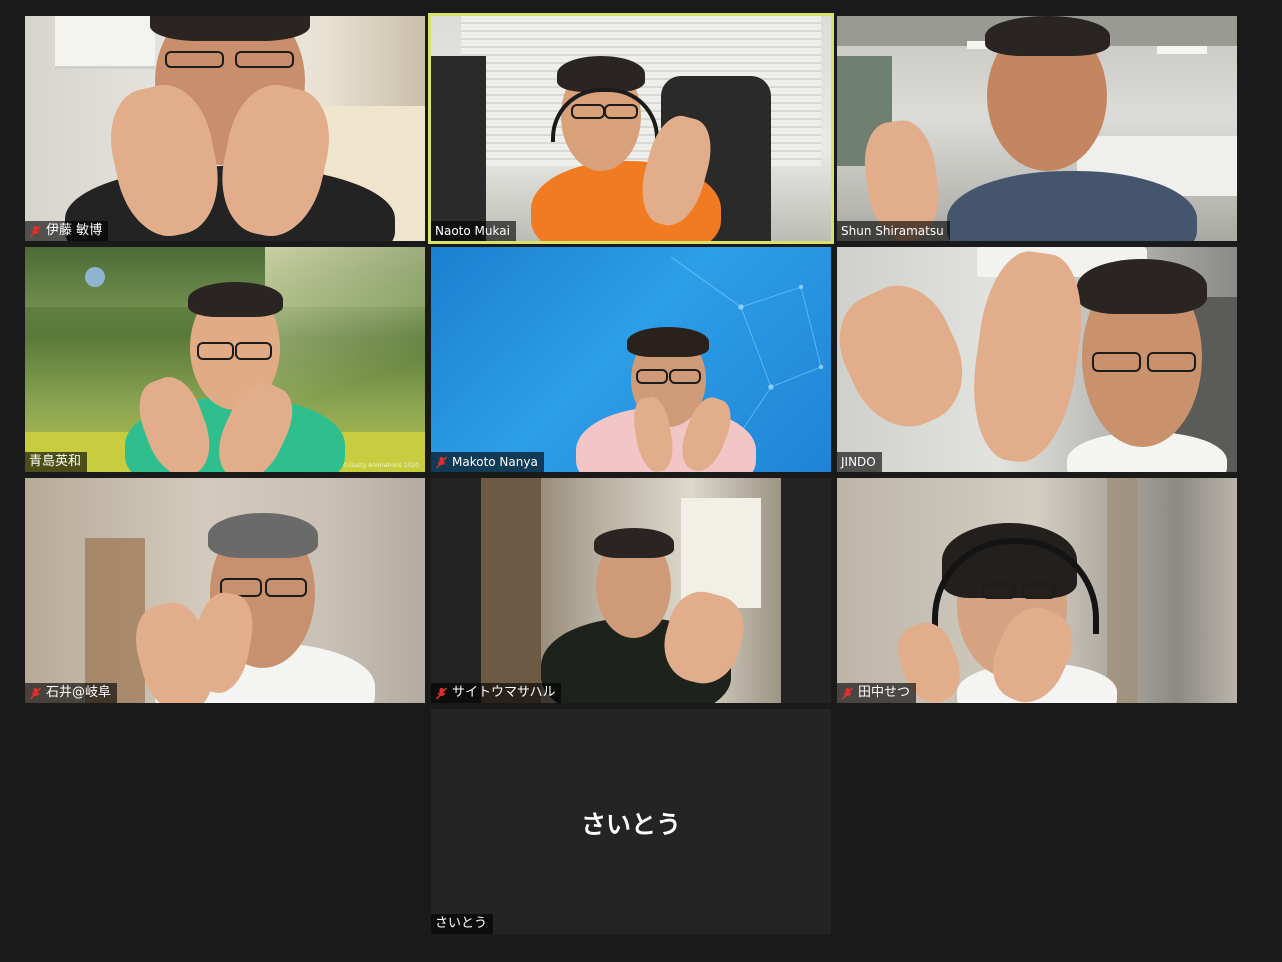  I want to click on participant-name: Shun Shiramatsu, so click(892, 231).